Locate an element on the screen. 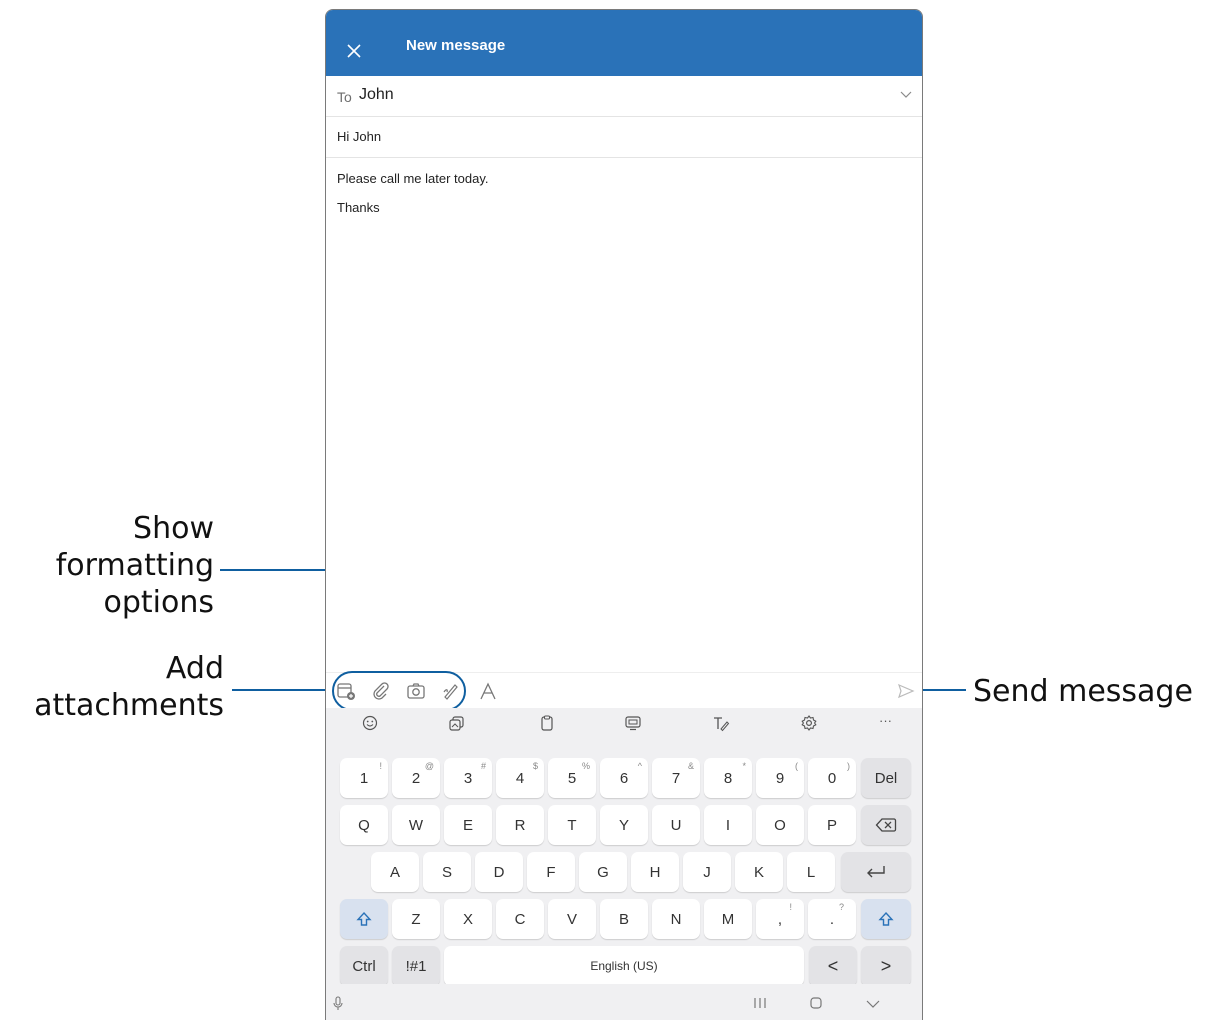 Image resolution: width=1224 pixels, height=1020 pixels. to-field: To John is located at coordinates (624, 96).